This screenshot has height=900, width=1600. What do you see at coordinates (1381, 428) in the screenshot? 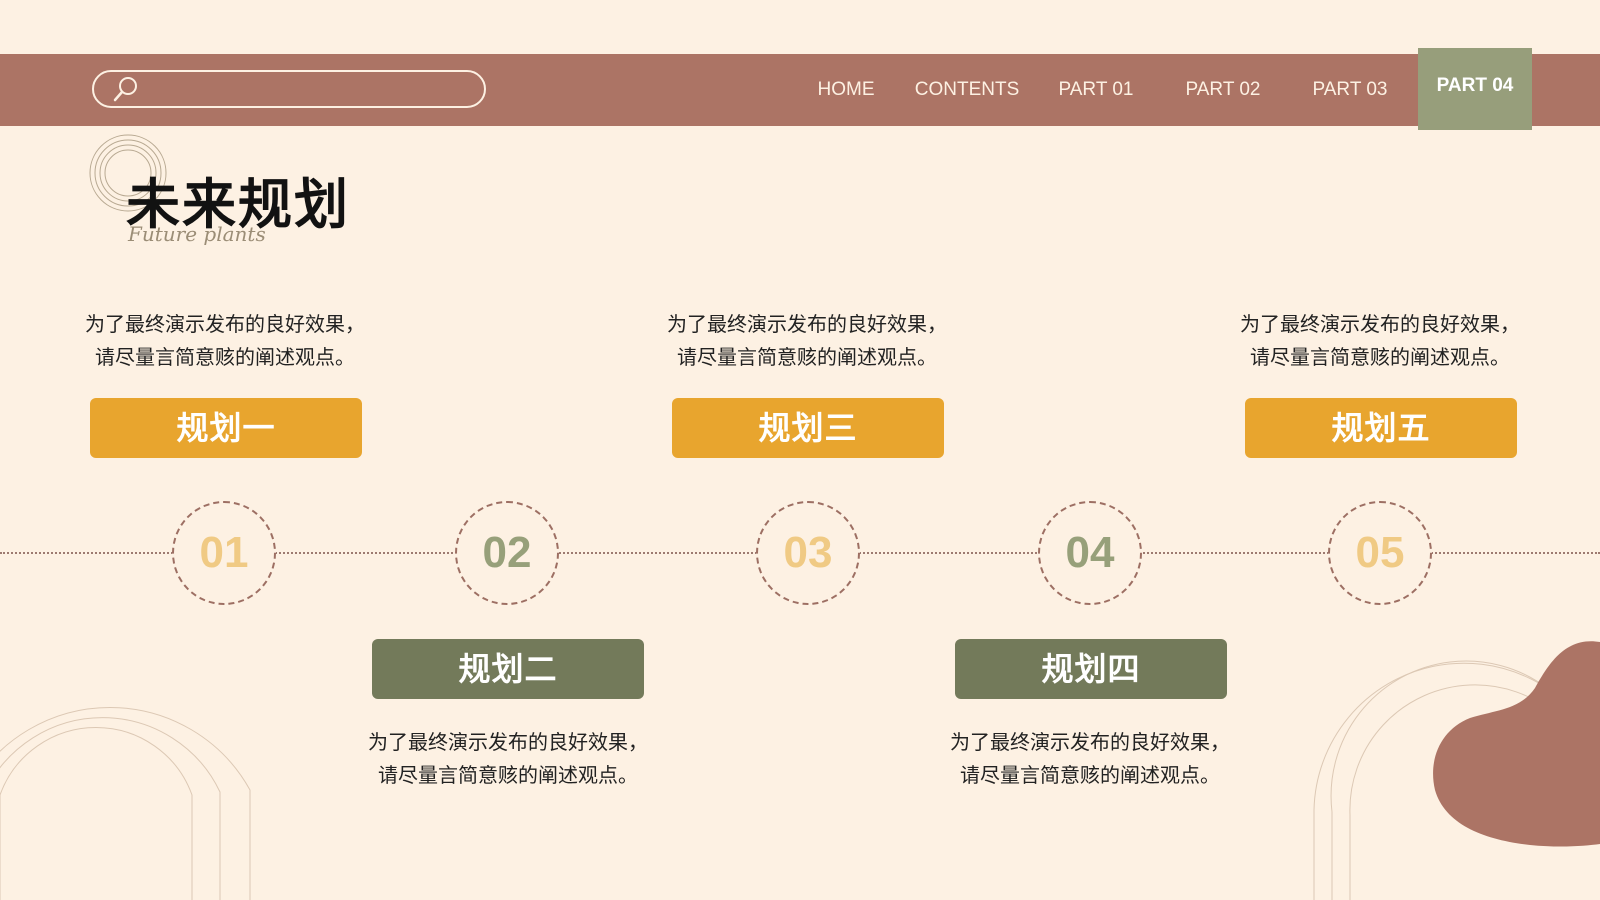
I see `plan-5-label: 规划五` at bounding box center [1381, 428].